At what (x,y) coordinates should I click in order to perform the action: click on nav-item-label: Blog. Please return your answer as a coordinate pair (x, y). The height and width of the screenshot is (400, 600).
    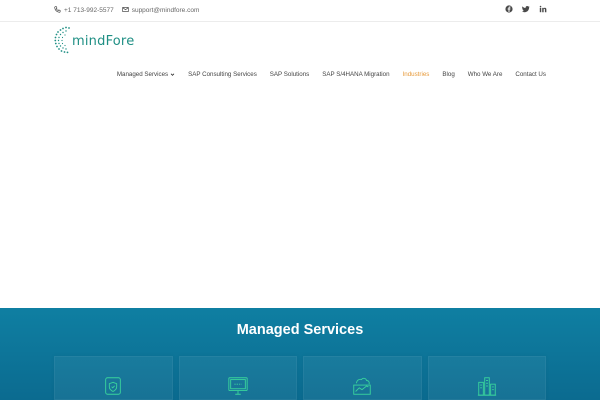
    Looking at the image, I should click on (448, 74).